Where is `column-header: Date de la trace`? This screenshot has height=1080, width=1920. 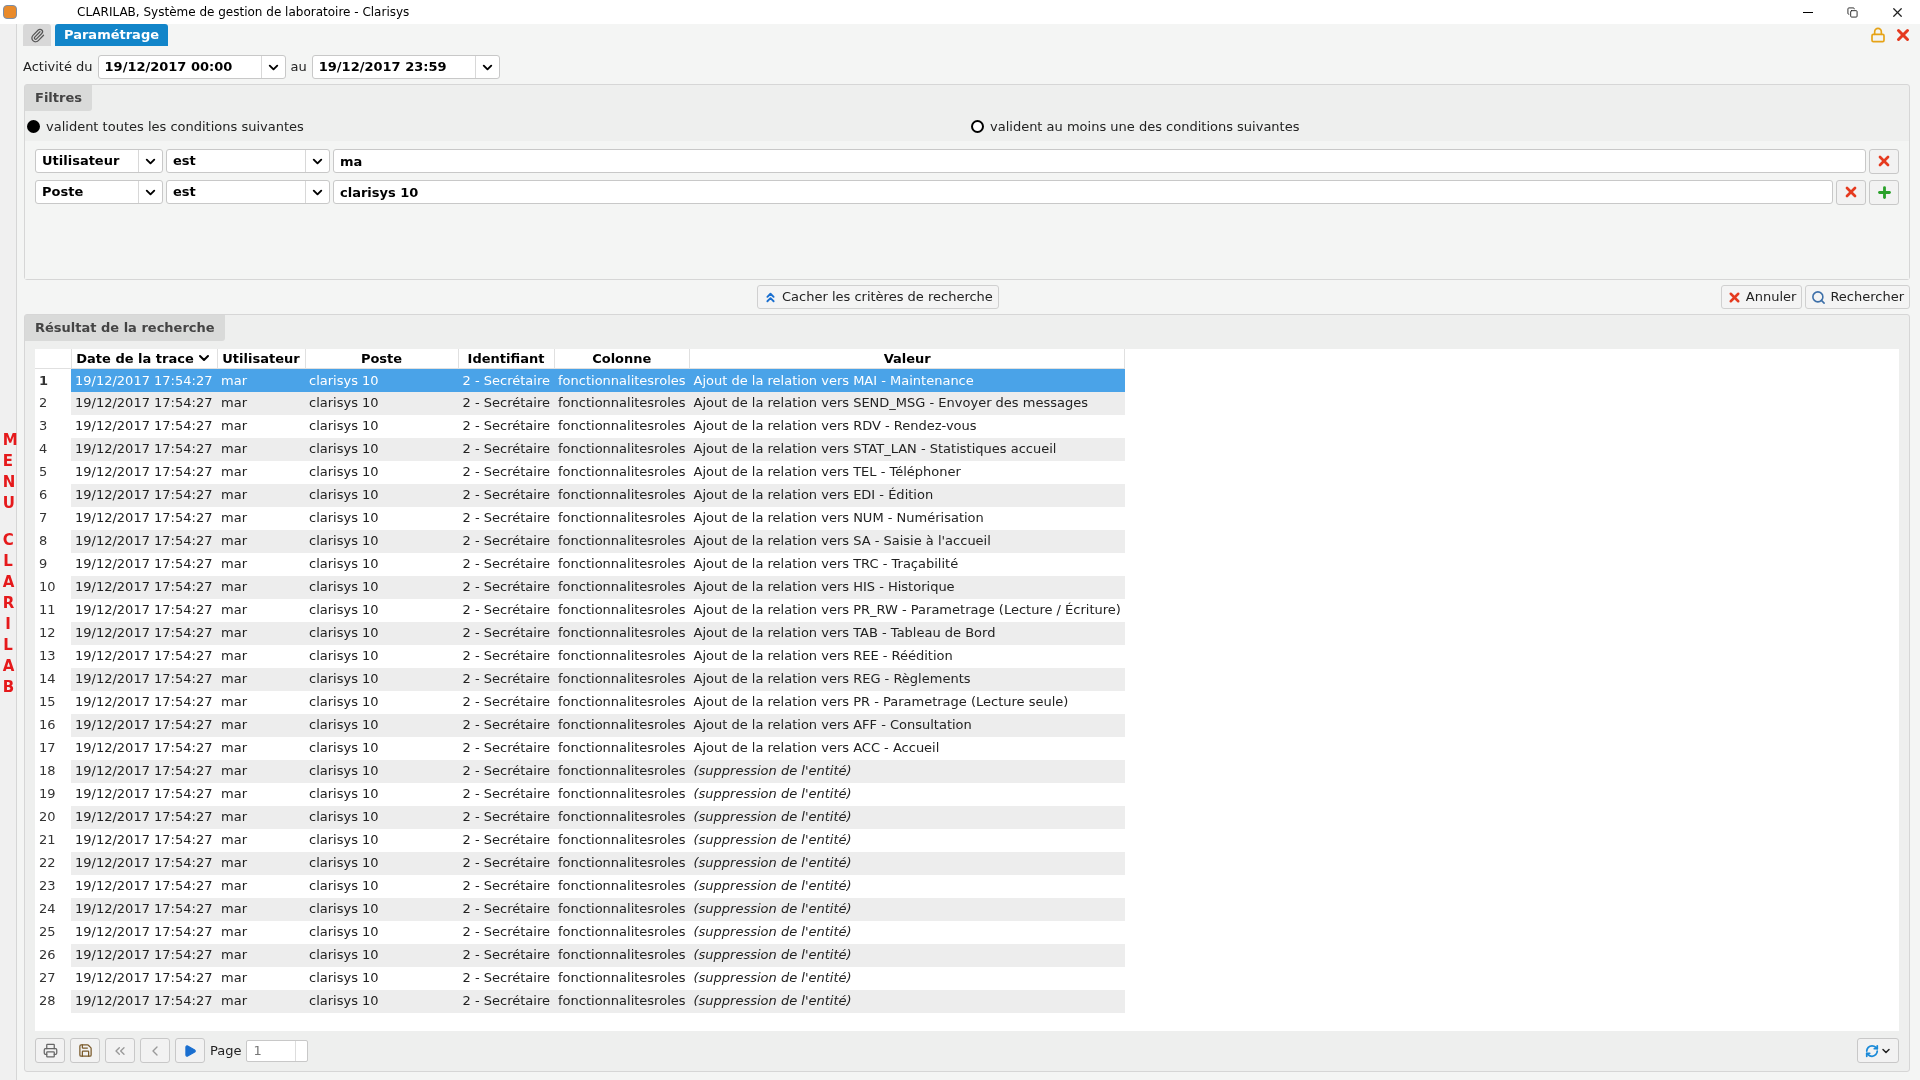 column-header: Date de la trace is located at coordinates (144, 358).